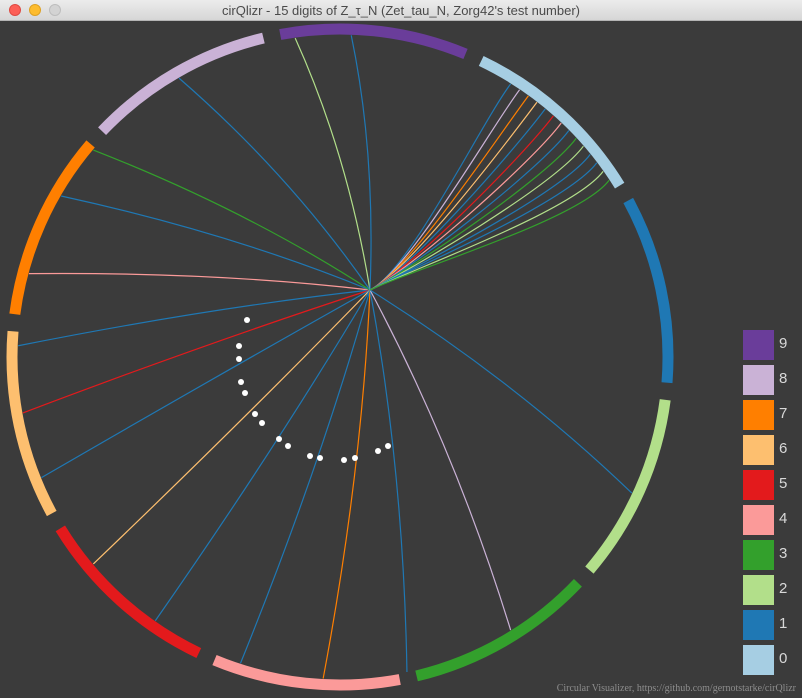 The image size is (802, 698). Describe the element at coordinates (783, 623) in the screenshot. I see `legend-label: 1` at that location.